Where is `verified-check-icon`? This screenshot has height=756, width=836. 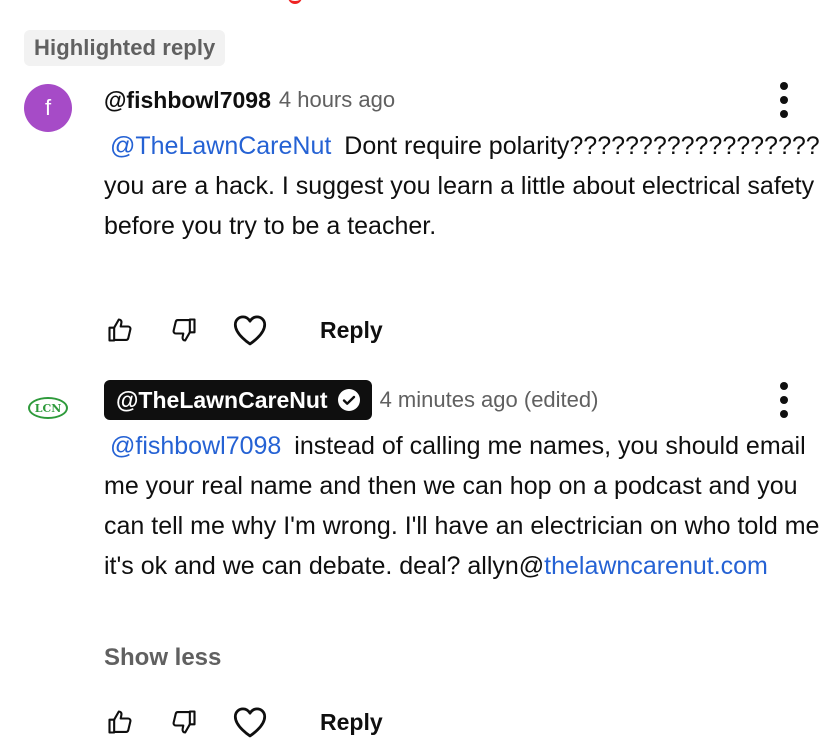 verified-check-icon is located at coordinates (348, 400).